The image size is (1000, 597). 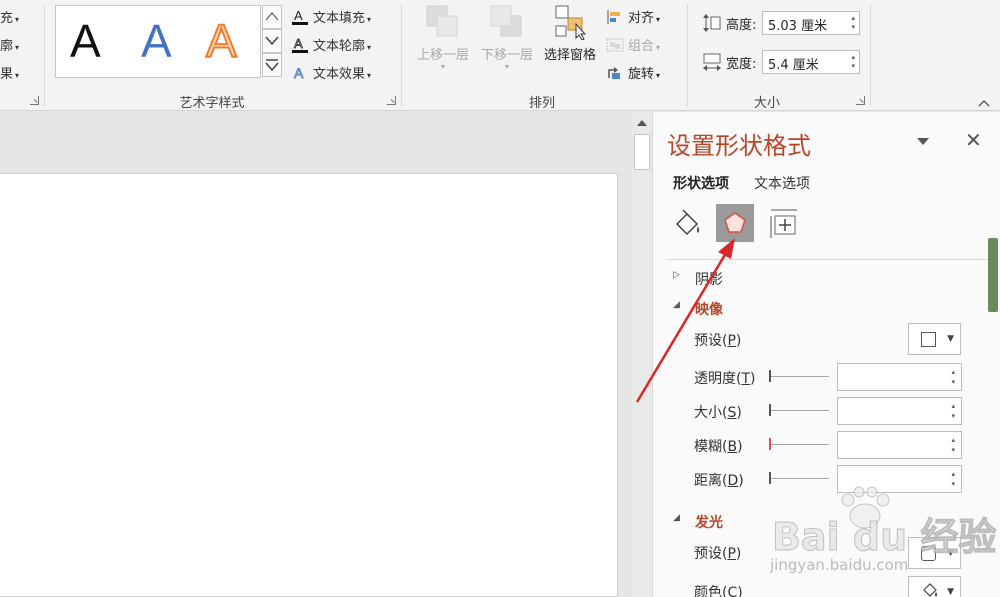 I want to click on pane-scrollbar, so click(x=993, y=278).